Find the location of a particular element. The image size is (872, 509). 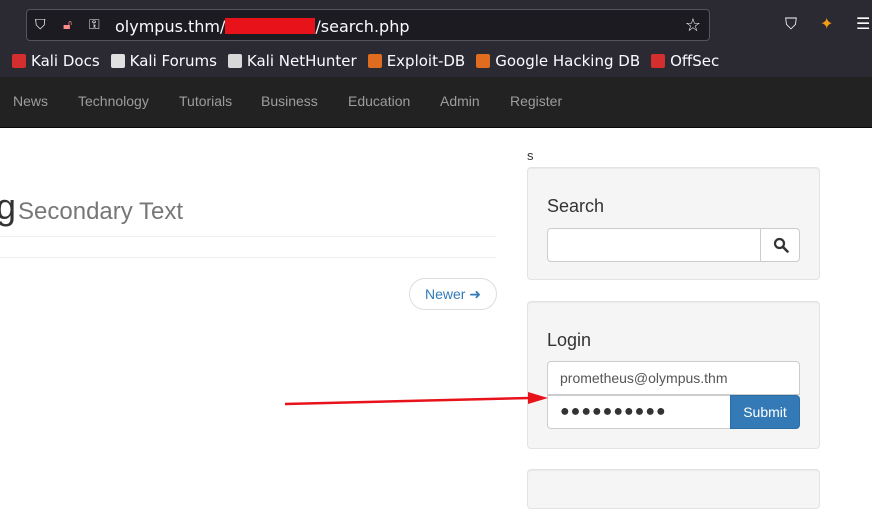

nav-business: Business is located at coordinates (289, 101).